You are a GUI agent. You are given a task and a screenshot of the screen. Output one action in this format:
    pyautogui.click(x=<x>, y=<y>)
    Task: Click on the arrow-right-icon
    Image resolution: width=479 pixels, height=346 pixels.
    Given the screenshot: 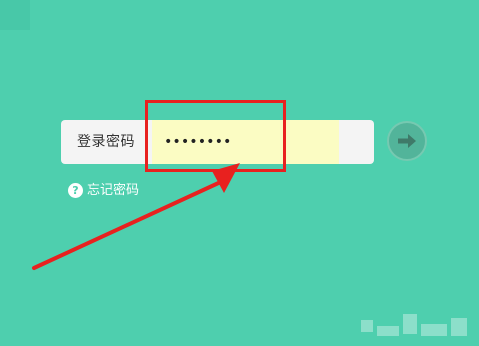 What is the action you would take?
    pyautogui.click(x=407, y=141)
    